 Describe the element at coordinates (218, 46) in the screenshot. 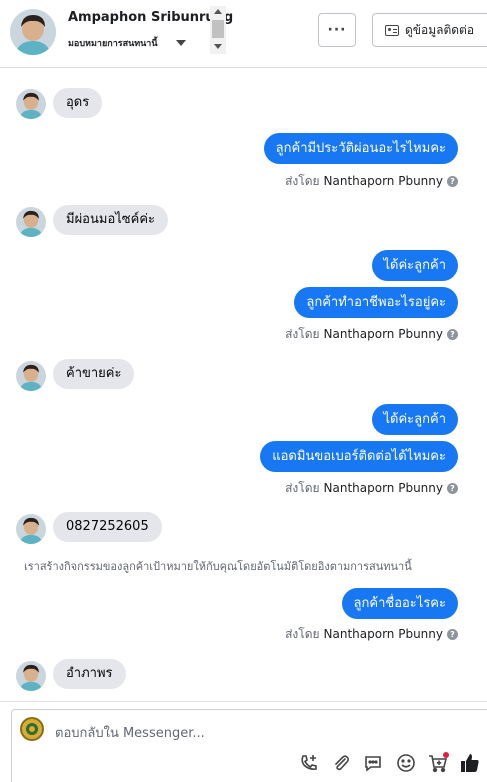

I see `scroll-down-icon` at that location.